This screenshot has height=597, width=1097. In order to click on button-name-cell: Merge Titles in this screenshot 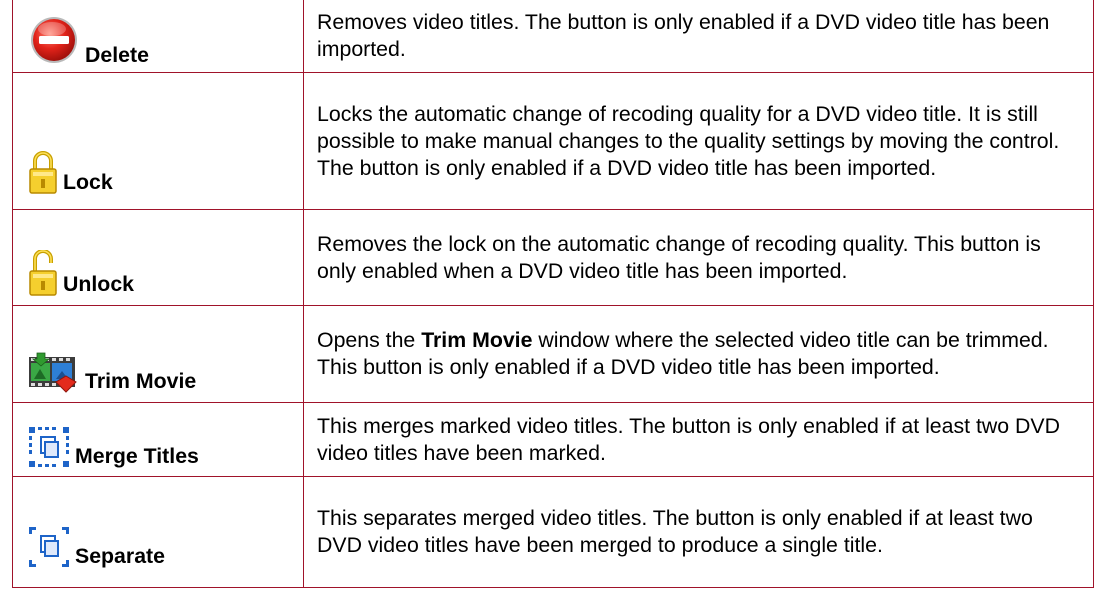, I will do `click(158, 439)`.